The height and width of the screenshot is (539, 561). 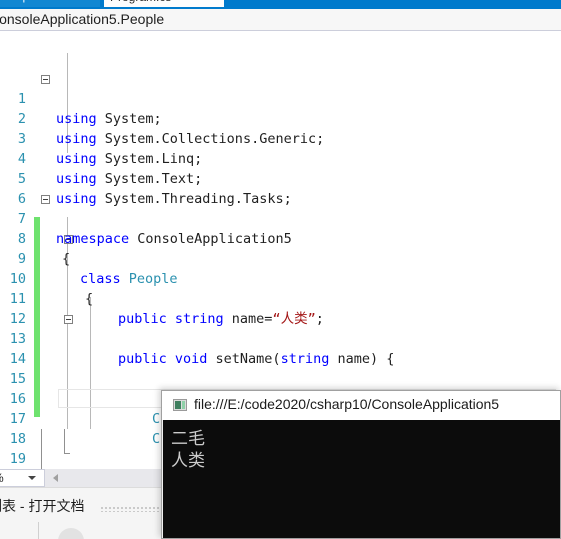 What do you see at coordinates (27, 1) in the screenshot?
I see `tab-people-cs-label: People.cs` at bounding box center [27, 1].